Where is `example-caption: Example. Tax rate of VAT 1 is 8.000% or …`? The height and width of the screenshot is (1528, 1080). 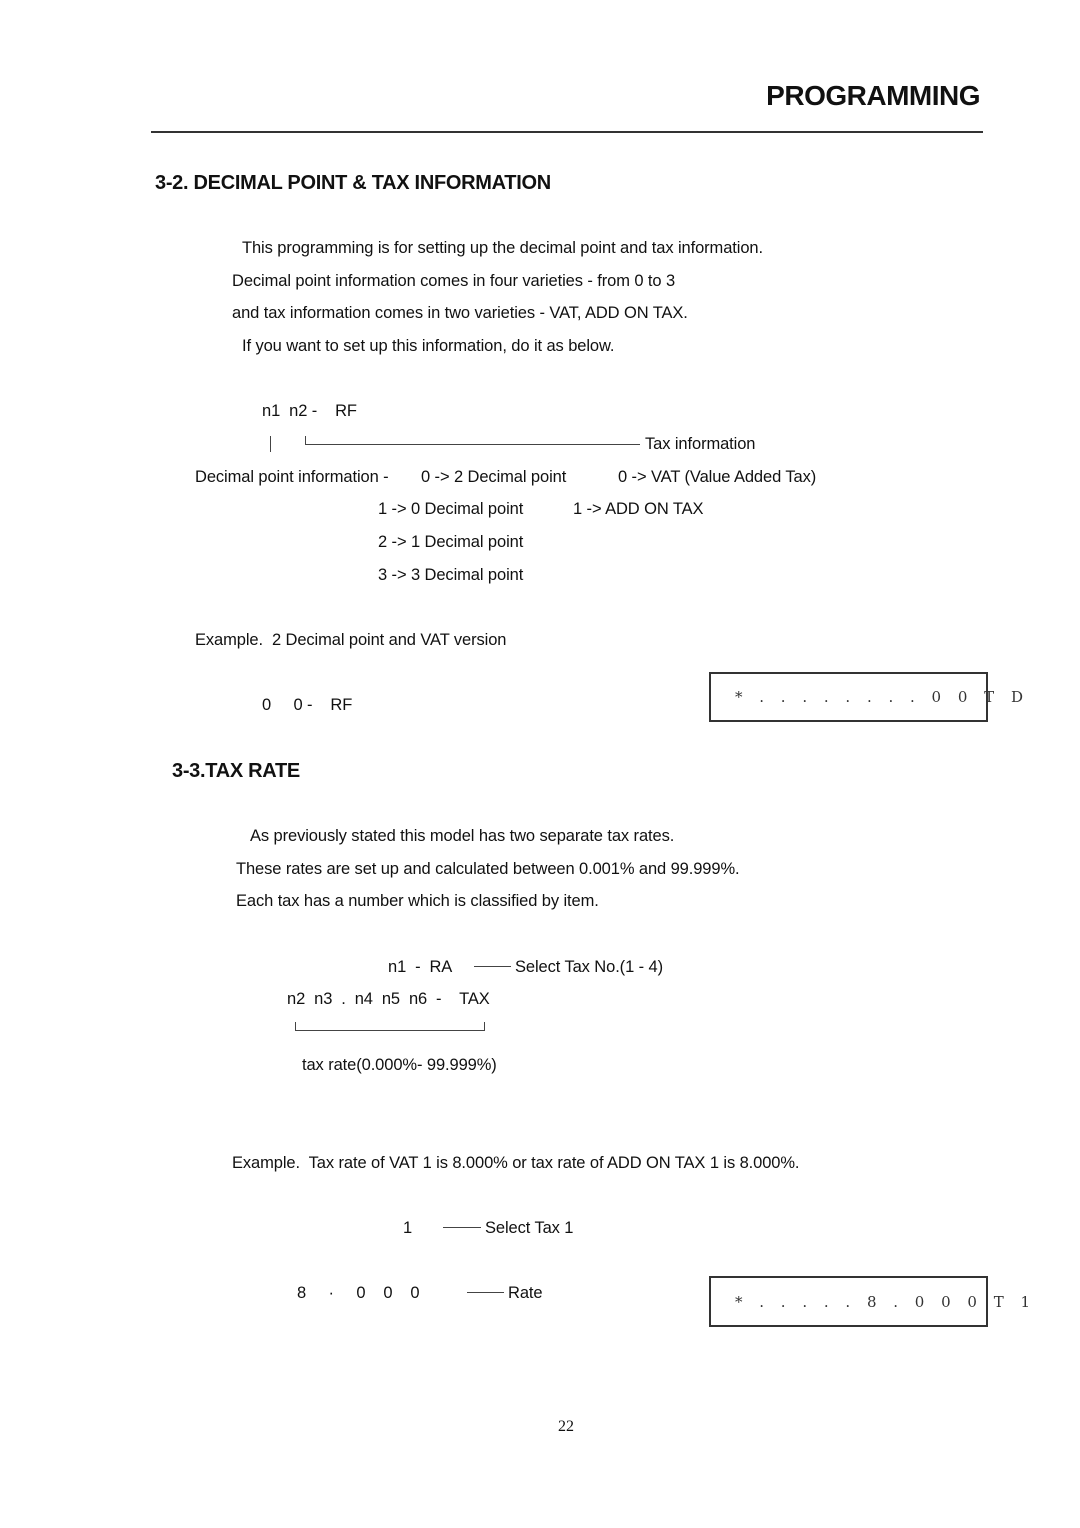 example-caption: Example. Tax rate of VAT 1 is 8.000% or … is located at coordinates (516, 1163).